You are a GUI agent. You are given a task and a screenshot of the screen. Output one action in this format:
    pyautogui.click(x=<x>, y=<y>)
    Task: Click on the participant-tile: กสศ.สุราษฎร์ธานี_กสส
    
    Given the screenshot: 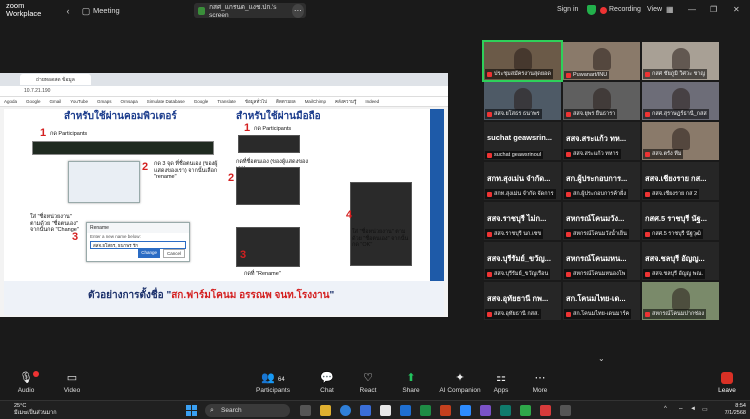 What is the action you would take?
    pyautogui.click(x=680, y=101)
    